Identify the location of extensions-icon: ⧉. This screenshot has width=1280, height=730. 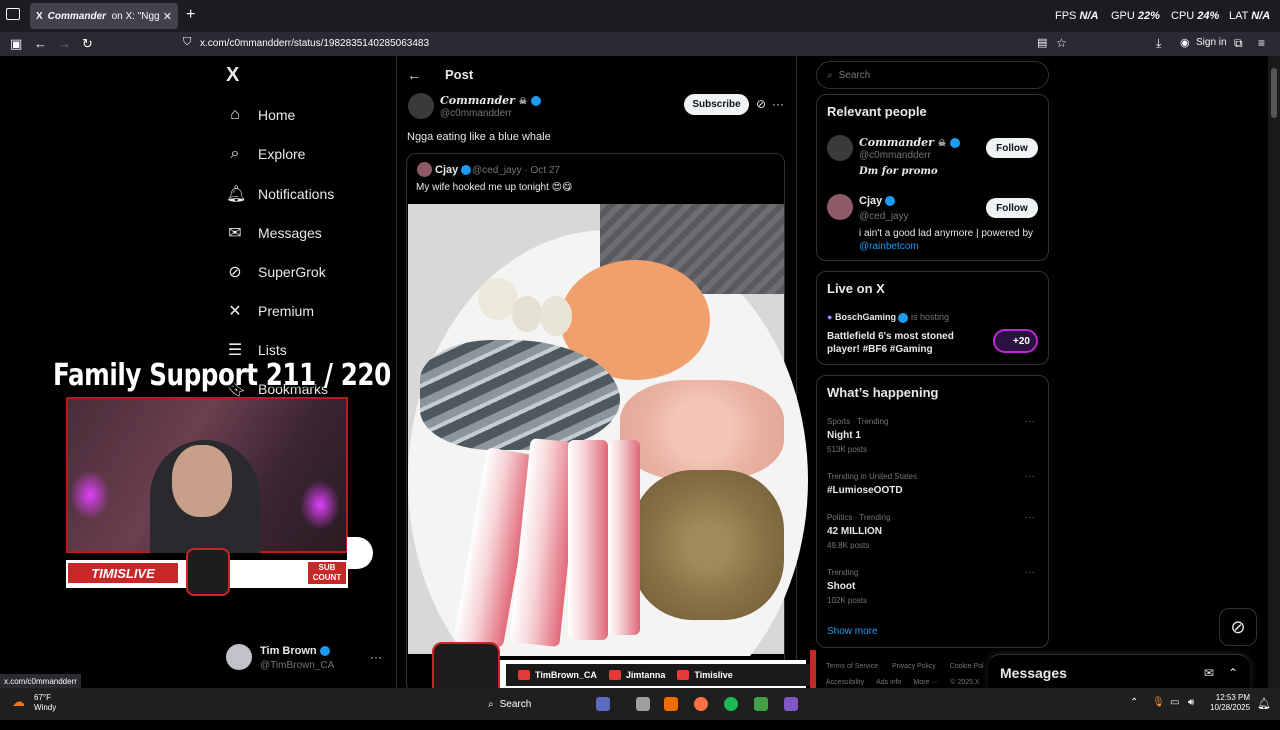
(1238, 43).